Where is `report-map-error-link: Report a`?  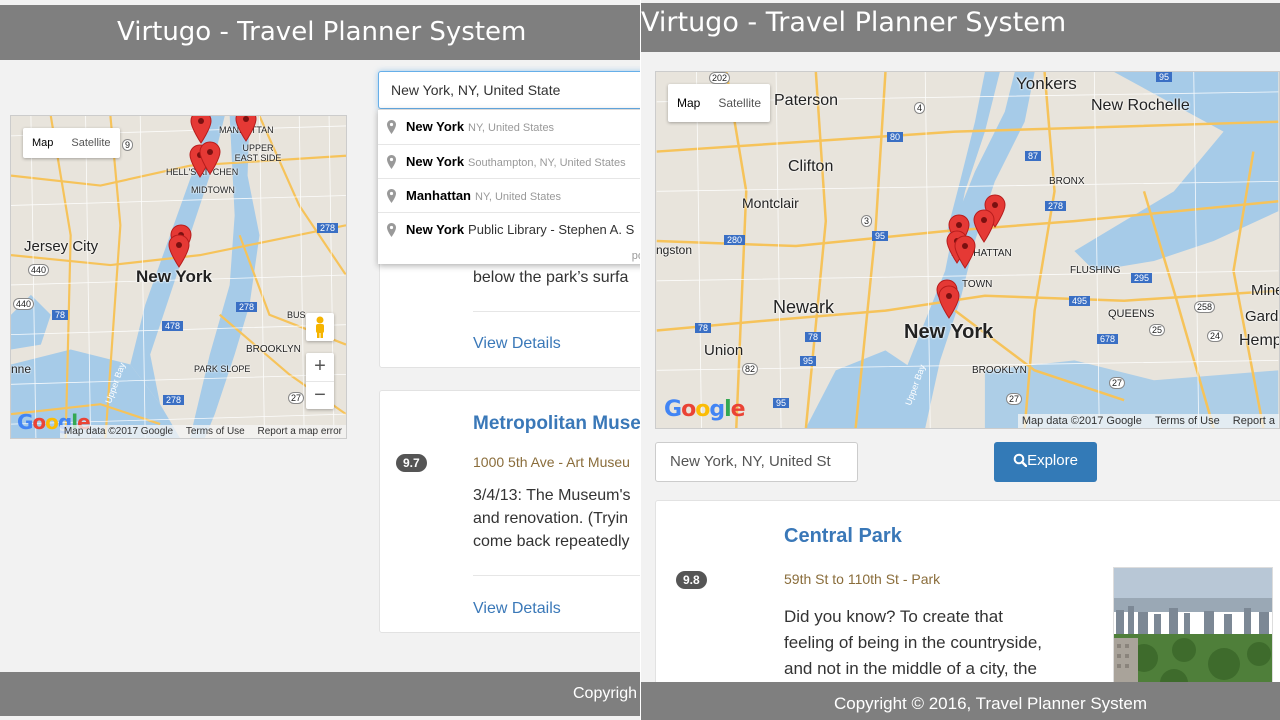
report-map-error-link: Report a is located at coordinates (1254, 421).